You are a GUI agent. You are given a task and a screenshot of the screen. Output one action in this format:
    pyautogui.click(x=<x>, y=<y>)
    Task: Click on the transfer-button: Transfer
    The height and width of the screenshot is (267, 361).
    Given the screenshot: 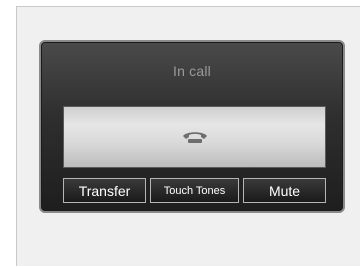 What is the action you would take?
    pyautogui.click(x=104, y=190)
    